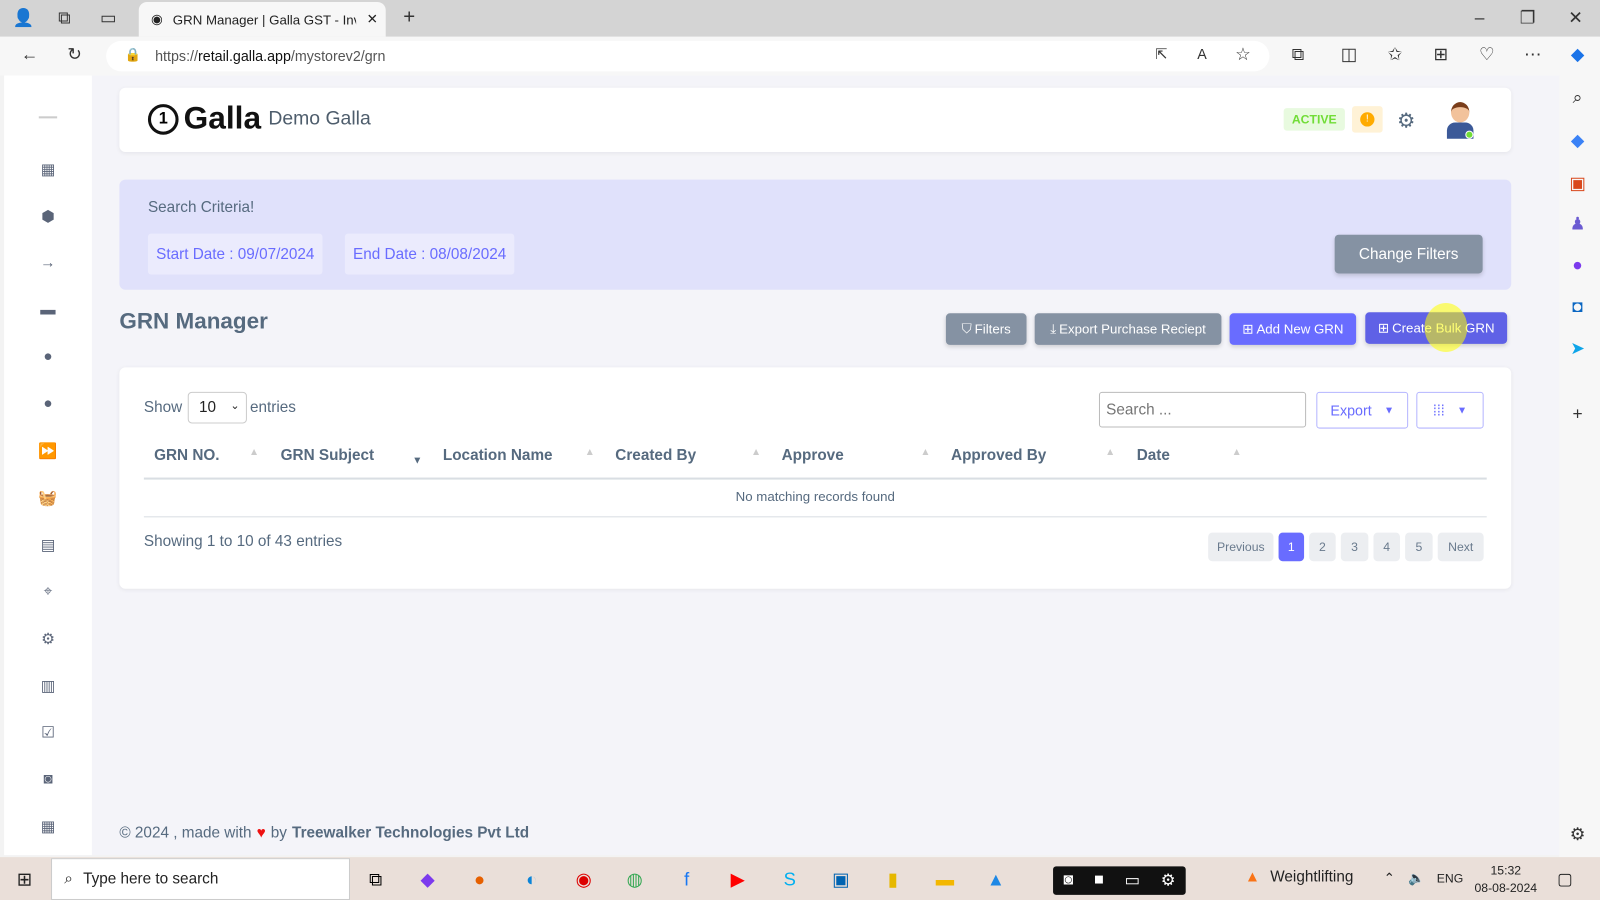  What do you see at coordinates (1389, 878) in the screenshot?
I see `tray-chevron-icon: ⌃` at bounding box center [1389, 878].